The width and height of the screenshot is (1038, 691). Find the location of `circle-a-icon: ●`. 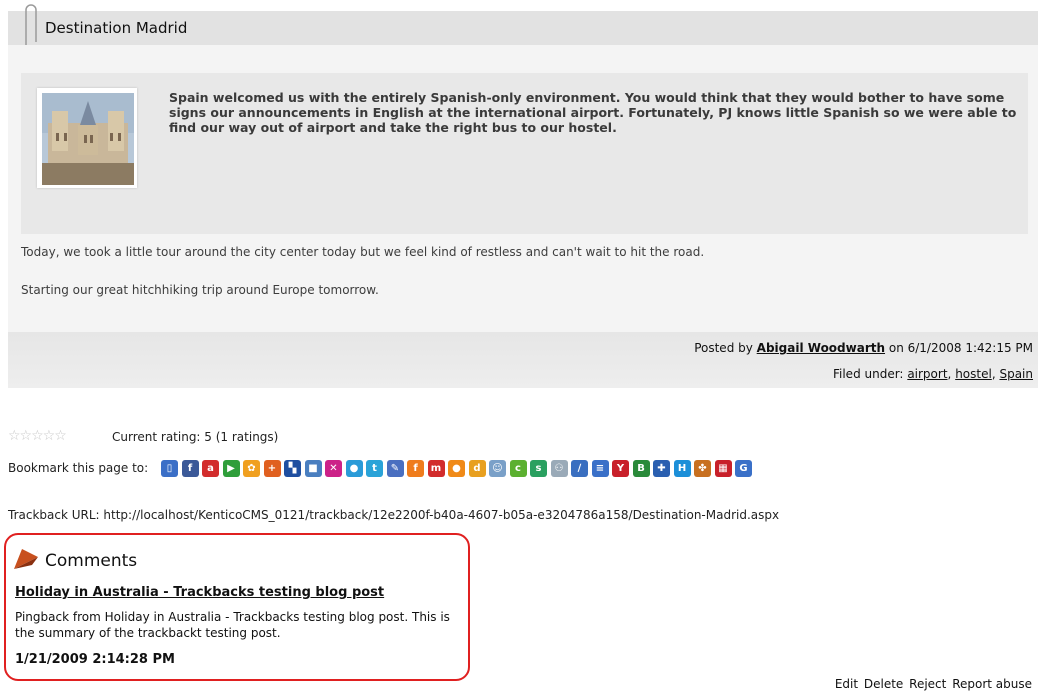

circle-a-icon: ● is located at coordinates (354, 468).